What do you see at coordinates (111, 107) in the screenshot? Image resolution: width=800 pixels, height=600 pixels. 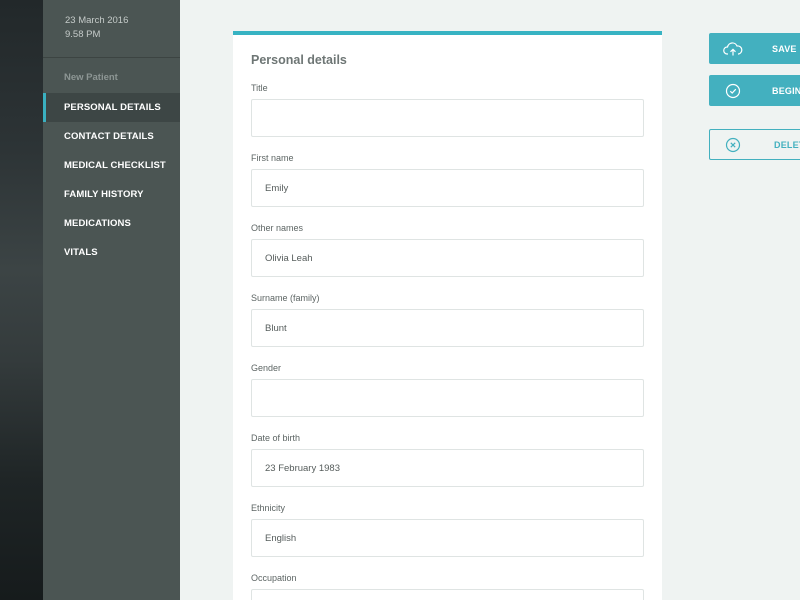 I see `sidebar-item-personal-details: PERSONAL DETAILS` at bounding box center [111, 107].